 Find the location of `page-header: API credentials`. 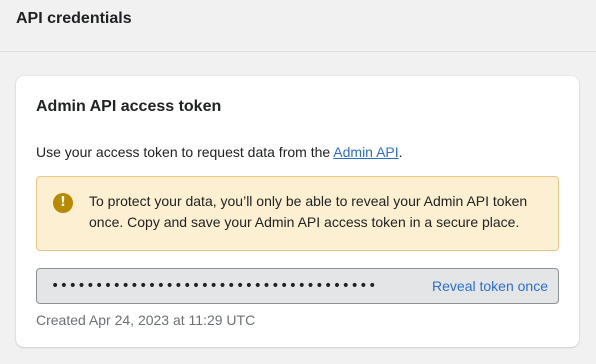

page-header: API credentials is located at coordinates (298, 26).